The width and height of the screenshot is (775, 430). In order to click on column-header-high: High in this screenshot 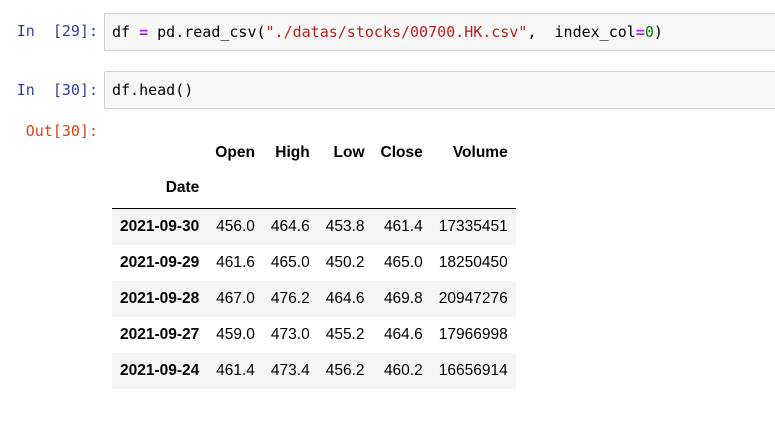, I will do `click(292, 152)`.